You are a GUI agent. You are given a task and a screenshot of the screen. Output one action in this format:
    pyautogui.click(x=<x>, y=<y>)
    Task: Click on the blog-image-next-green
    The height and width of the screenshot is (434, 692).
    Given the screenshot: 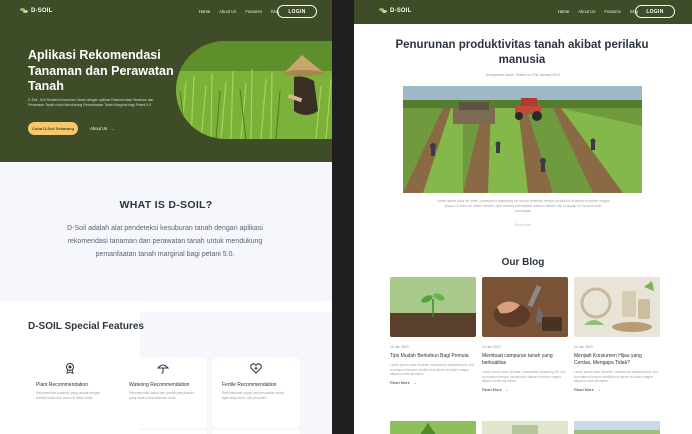 What is the action you would take?
    pyautogui.click(x=433, y=427)
    